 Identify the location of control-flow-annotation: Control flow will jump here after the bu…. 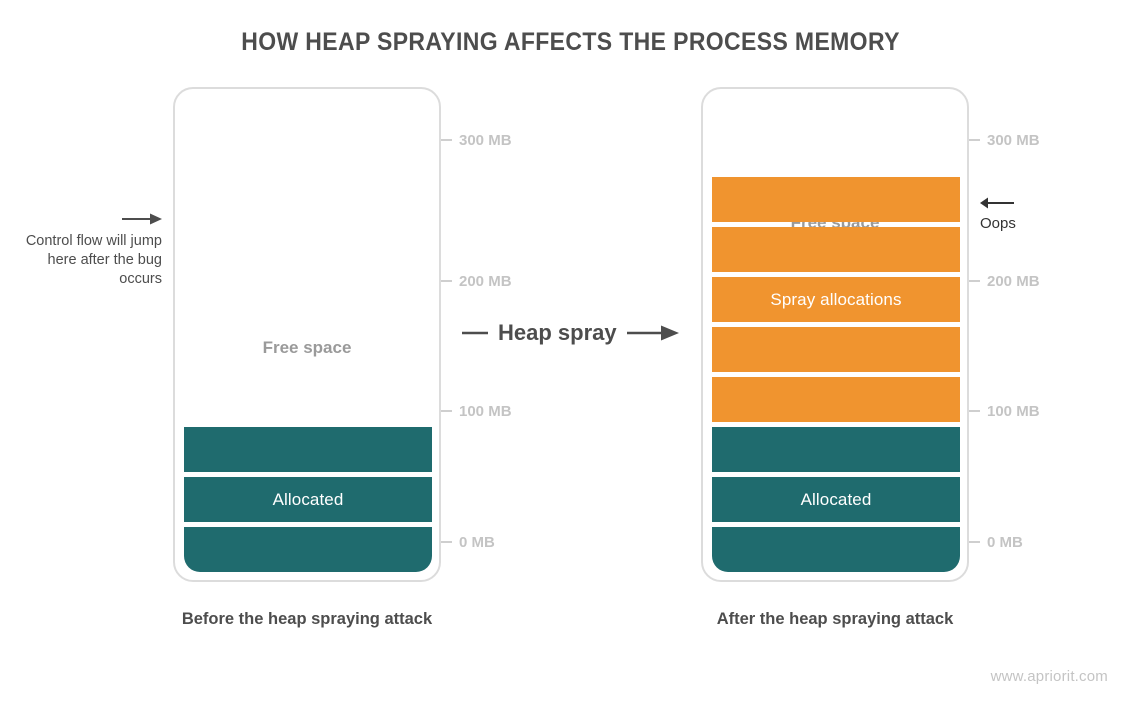
(86, 250).